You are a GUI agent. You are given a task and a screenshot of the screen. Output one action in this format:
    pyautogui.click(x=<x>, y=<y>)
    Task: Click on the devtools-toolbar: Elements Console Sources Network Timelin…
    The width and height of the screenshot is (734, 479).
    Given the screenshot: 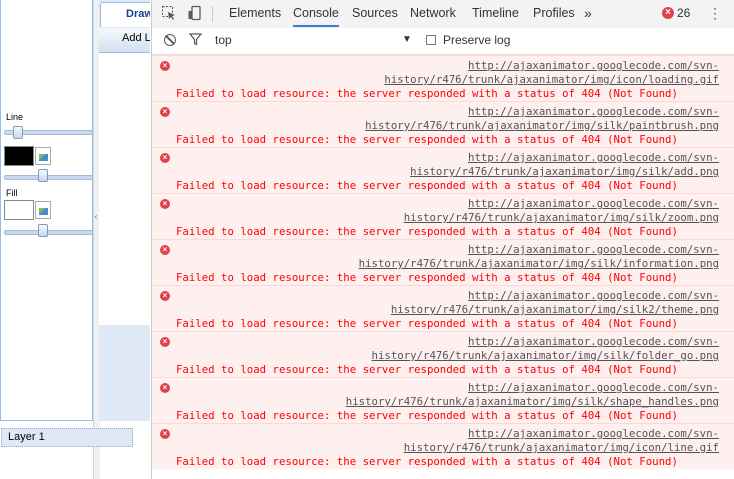 What is the action you would take?
    pyautogui.click(x=443, y=14)
    